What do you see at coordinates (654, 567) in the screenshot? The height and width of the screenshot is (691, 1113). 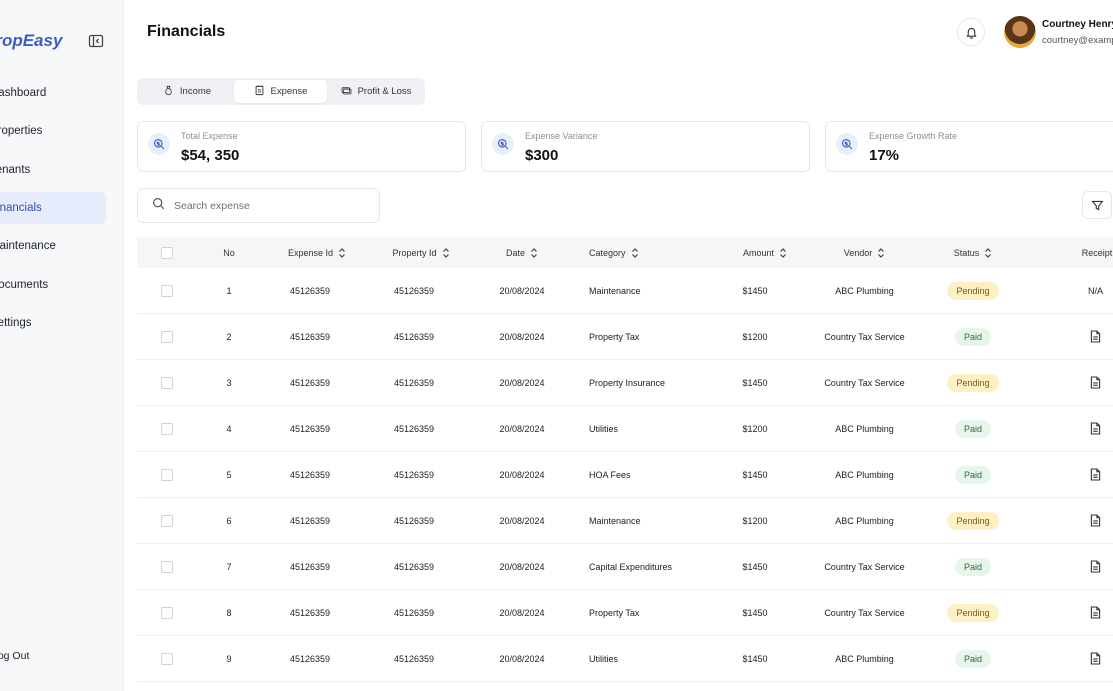 I see `cell-category: Capital Expenditures` at bounding box center [654, 567].